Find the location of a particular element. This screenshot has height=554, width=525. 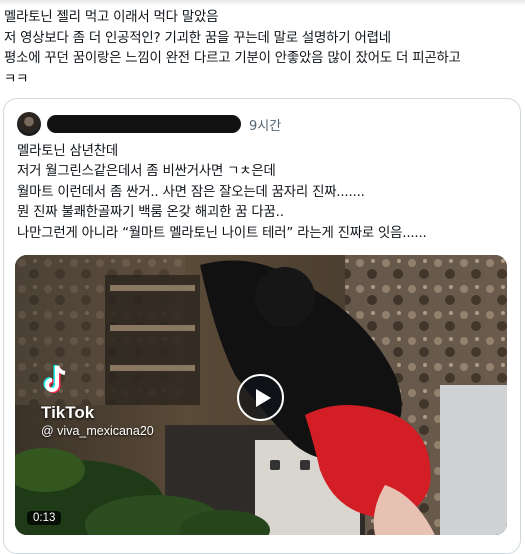

quoted-line: 저거 월그린스같은데서 좀 비싼거사면 ㄱㅊ은데 is located at coordinates (146, 172).